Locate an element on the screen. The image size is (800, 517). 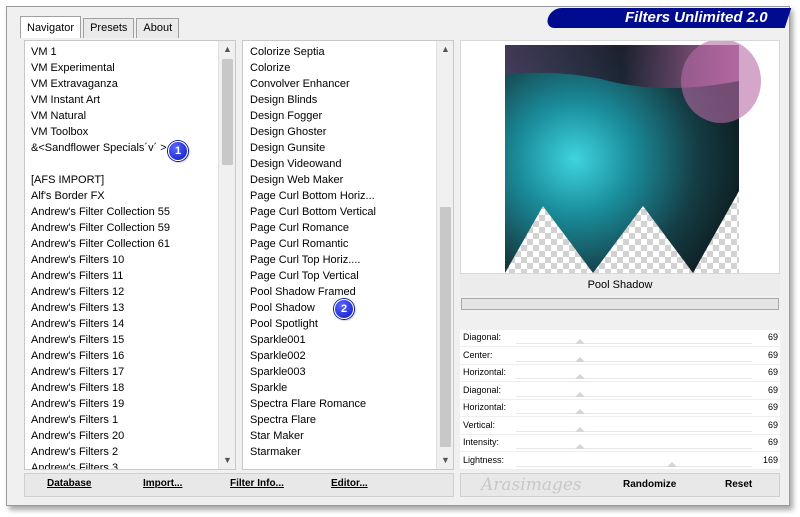
category-scrollbar: ▲ ▼ is located at coordinates (226, 255).